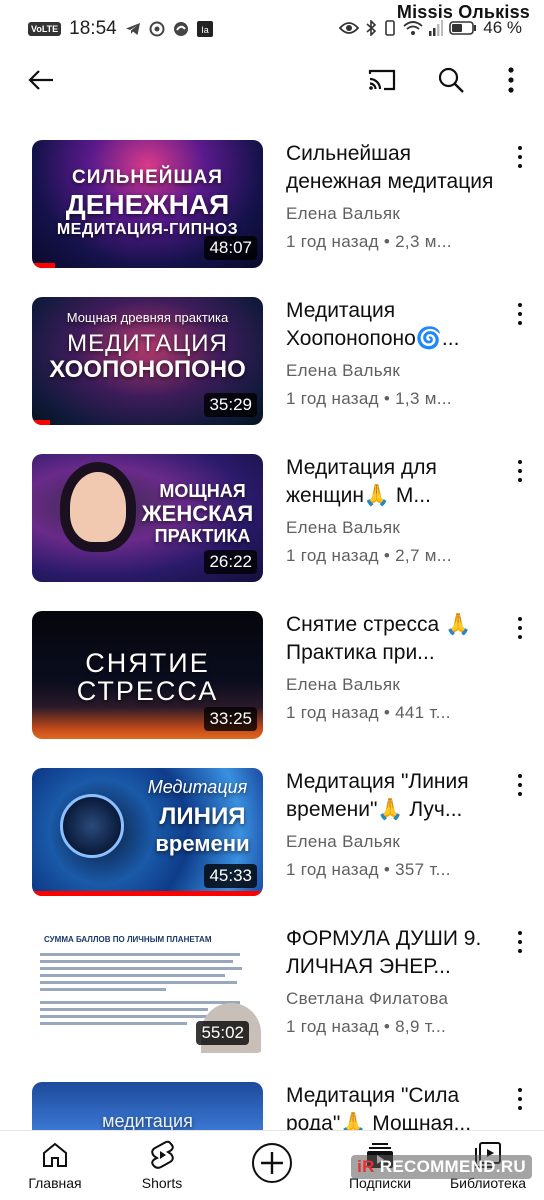 The height and width of the screenshot is (1200, 544). What do you see at coordinates (162, 1183) in the screenshot?
I see `nav-label: Shorts` at bounding box center [162, 1183].